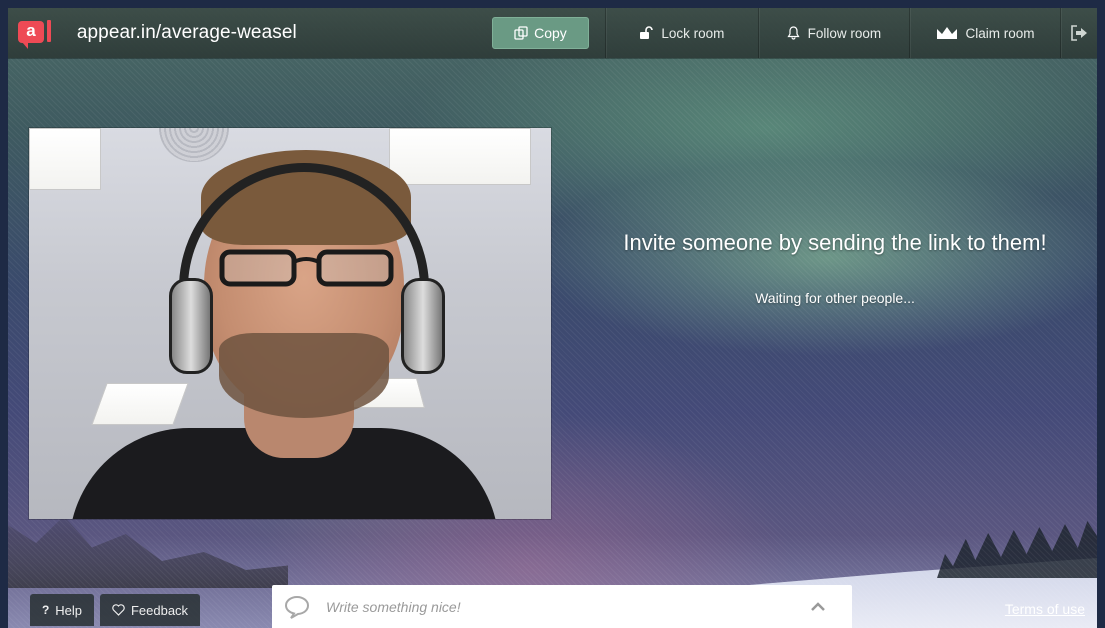 The height and width of the screenshot is (628, 1105). What do you see at coordinates (49, 31) in the screenshot?
I see `logo-camera-bar` at bounding box center [49, 31].